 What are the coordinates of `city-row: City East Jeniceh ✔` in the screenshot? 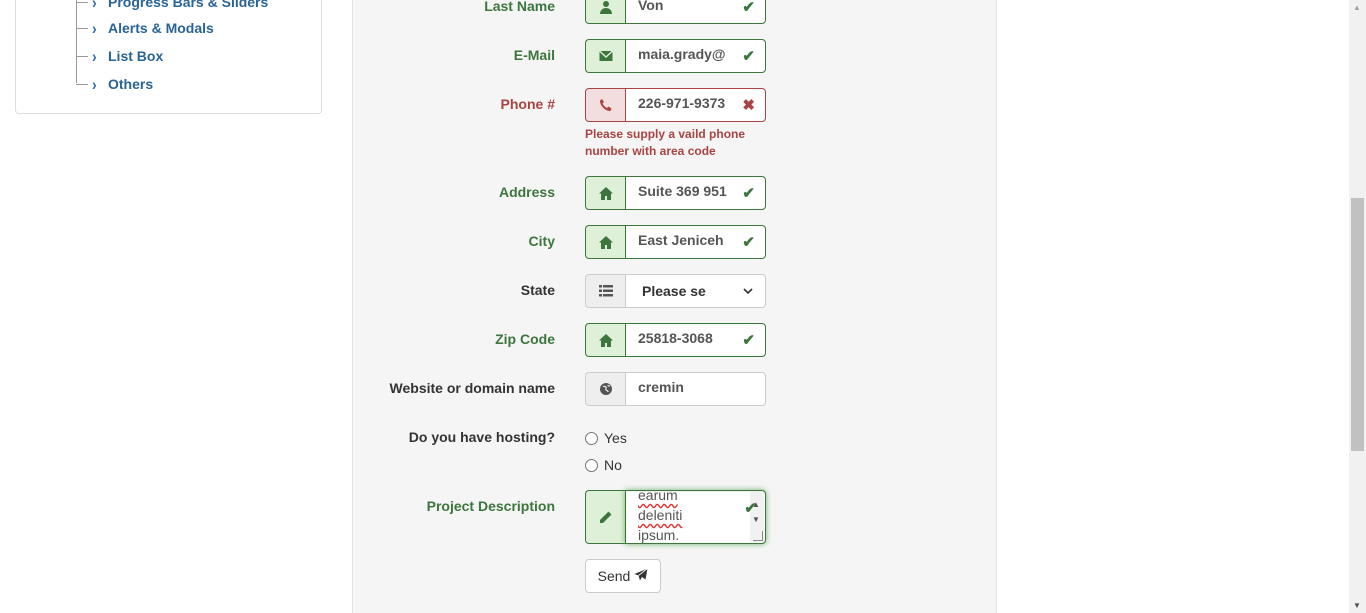 It's located at (675, 242).